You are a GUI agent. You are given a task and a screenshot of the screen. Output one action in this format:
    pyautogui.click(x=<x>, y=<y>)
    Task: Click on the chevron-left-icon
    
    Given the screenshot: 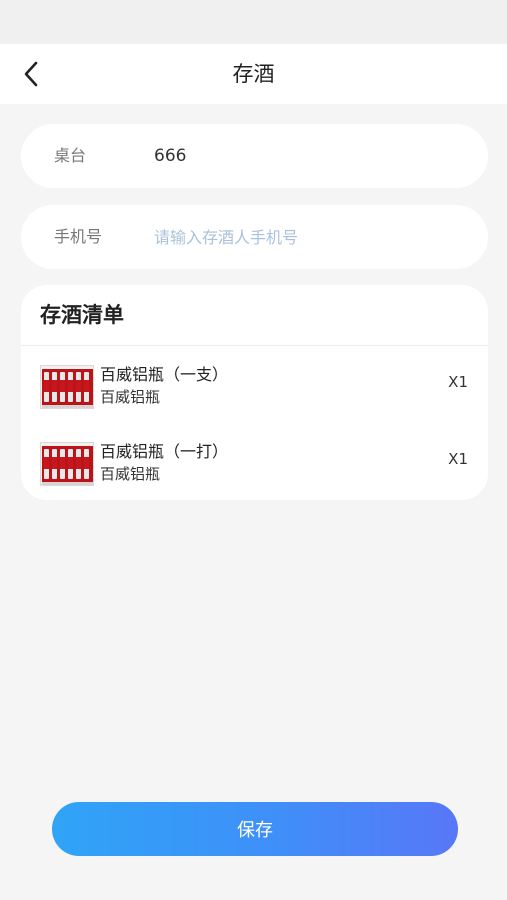 What is the action you would take?
    pyautogui.click(x=31, y=74)
    